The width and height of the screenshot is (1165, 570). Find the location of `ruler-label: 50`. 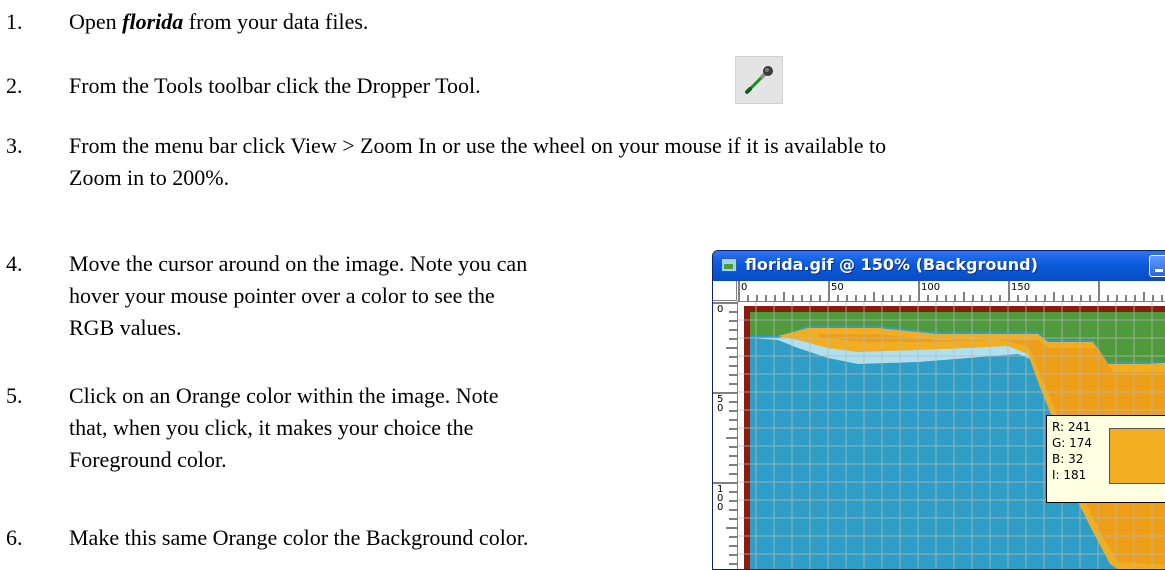

ruler-label: 50 is located at coordinates (837, 287).